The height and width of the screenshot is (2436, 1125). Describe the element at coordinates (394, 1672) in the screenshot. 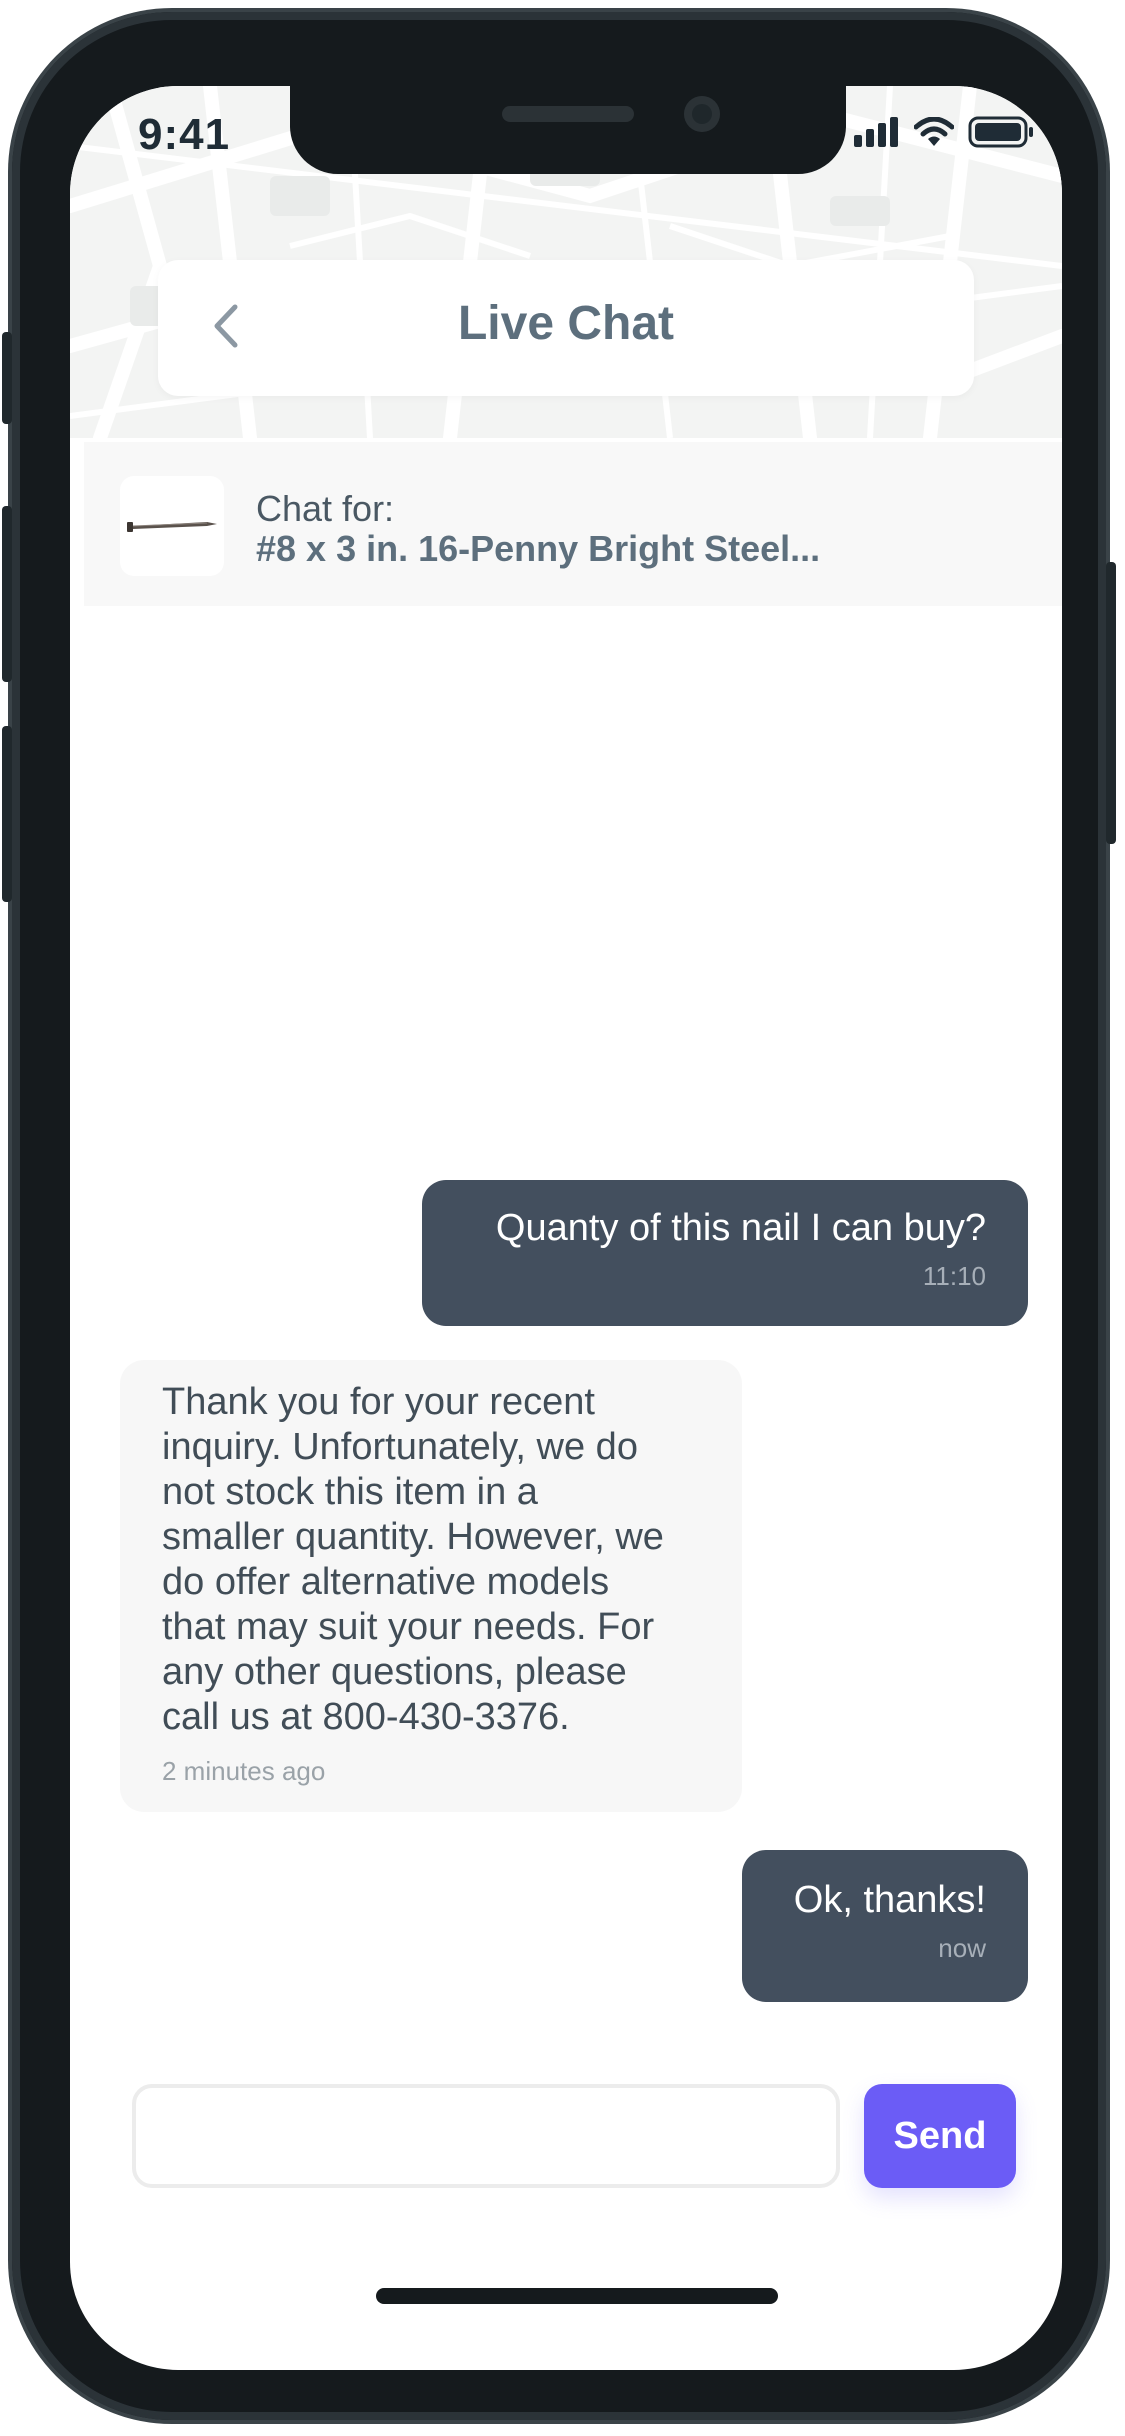

I see `message-line: any other questions, please` at that location.